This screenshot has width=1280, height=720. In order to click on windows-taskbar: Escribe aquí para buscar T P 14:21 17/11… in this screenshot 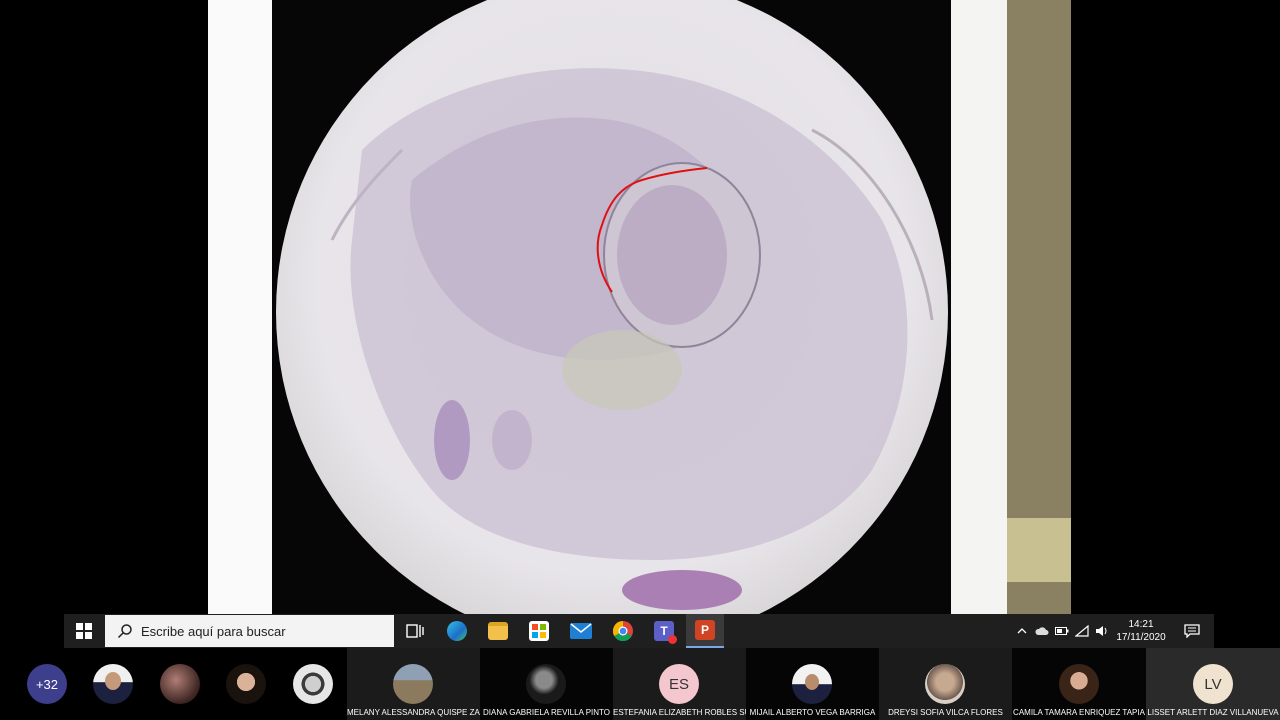, I will do `click(639, 631)`.